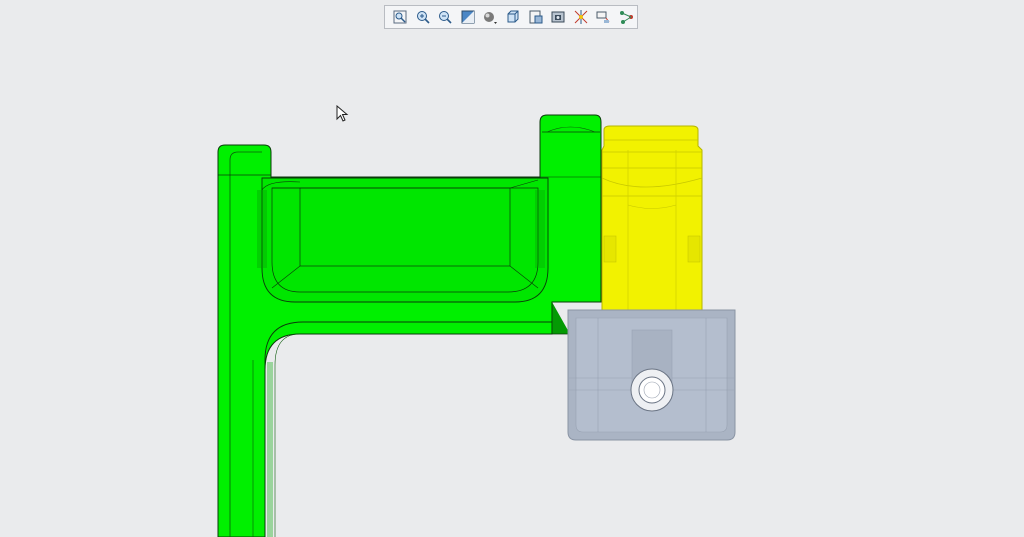 Image resolution: width=1024 pixels, height=537 pixels. Describe the element at coordinates (651, 375) in the screenshot. I see `gray-block-part` at that location.